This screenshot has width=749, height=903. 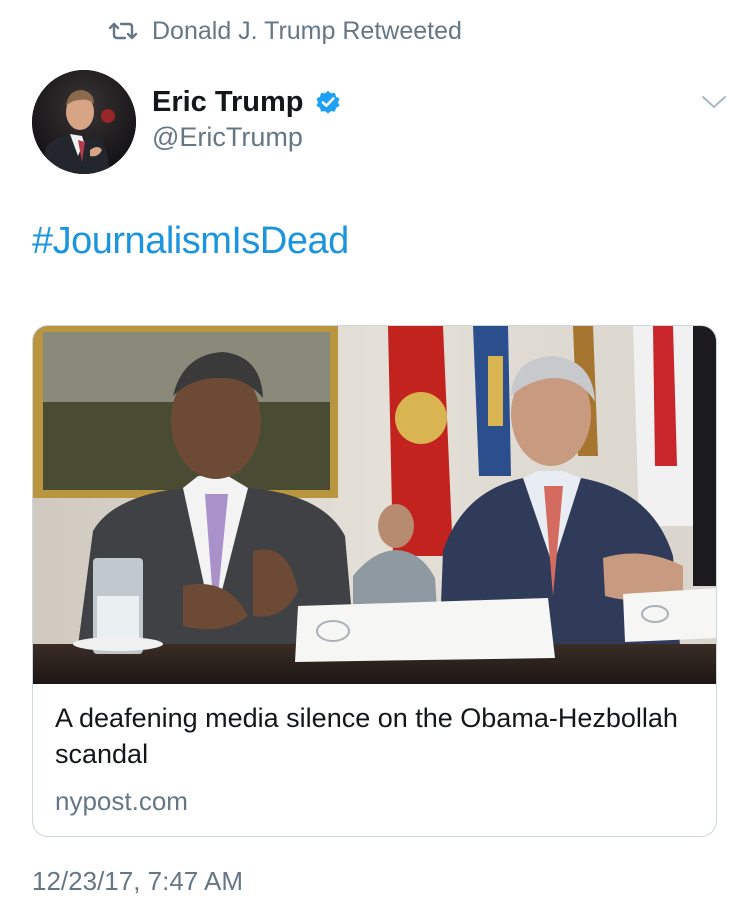 What do you see at coordinates (138, 881) in the screenshot?
I see `tweet-timestamp: 12/23/17, 7:47 AM` at bounding box center [138, 881].